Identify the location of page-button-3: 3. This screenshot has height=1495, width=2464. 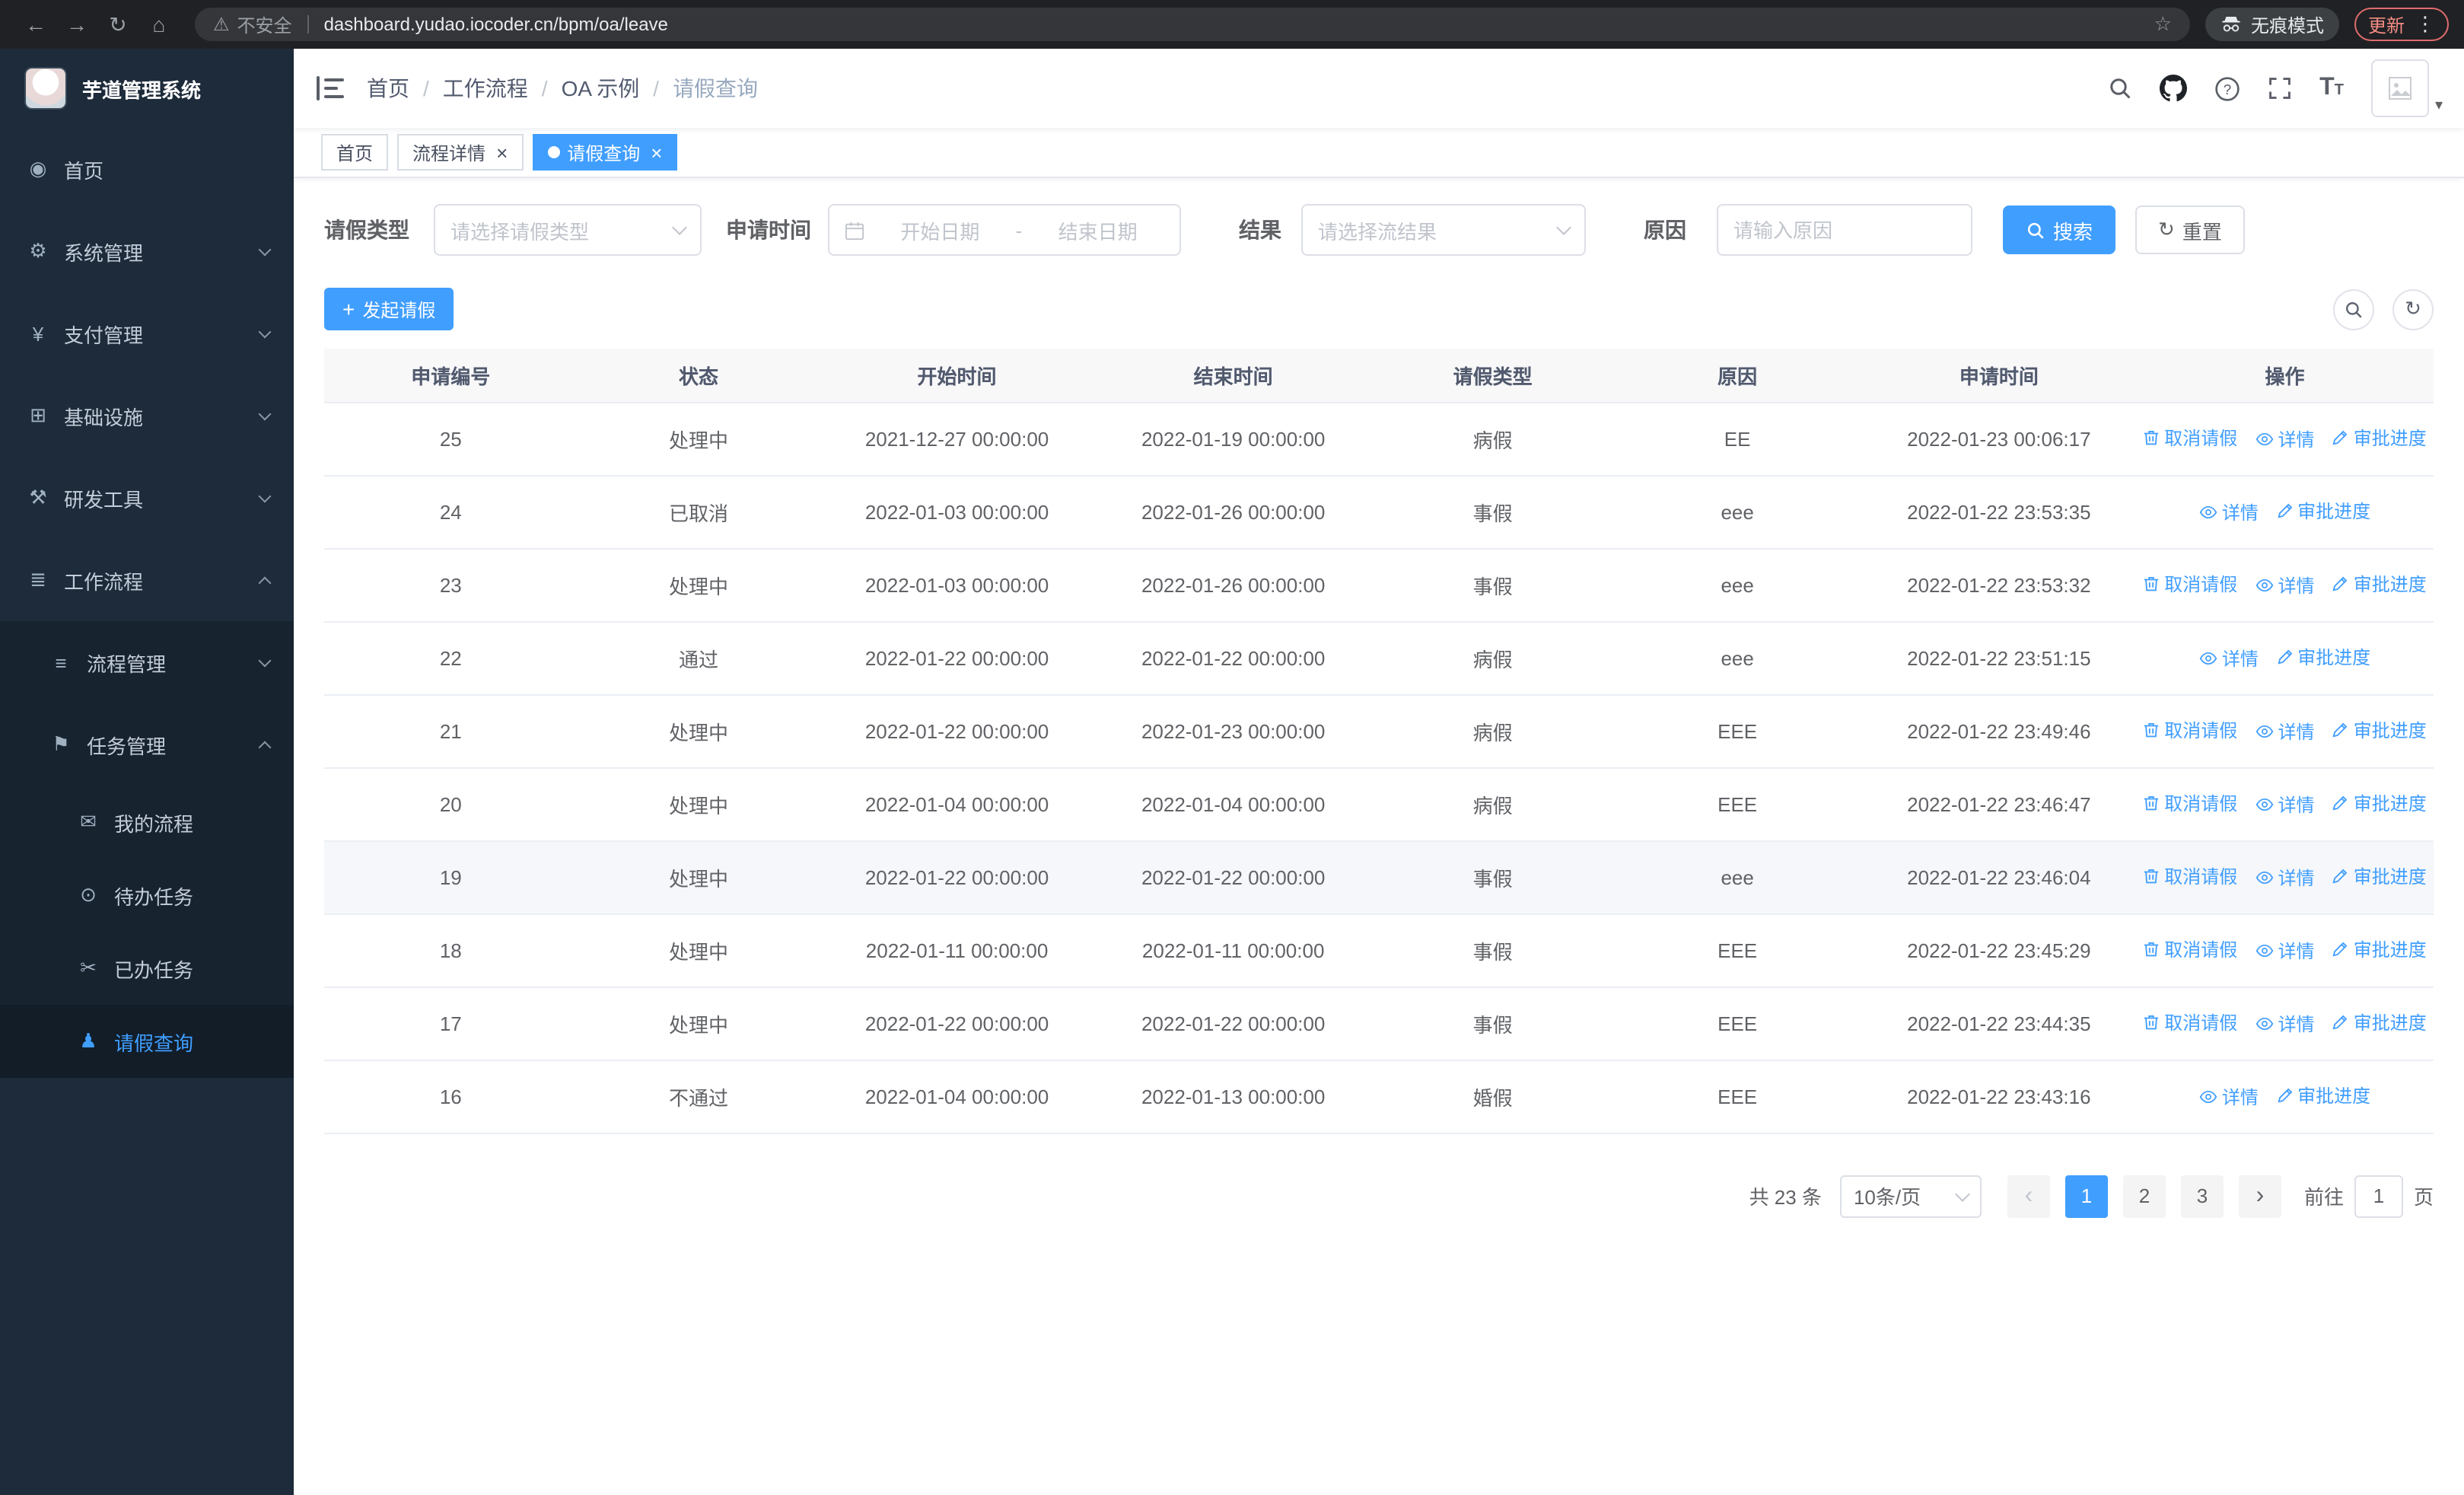
(2202, 1196).